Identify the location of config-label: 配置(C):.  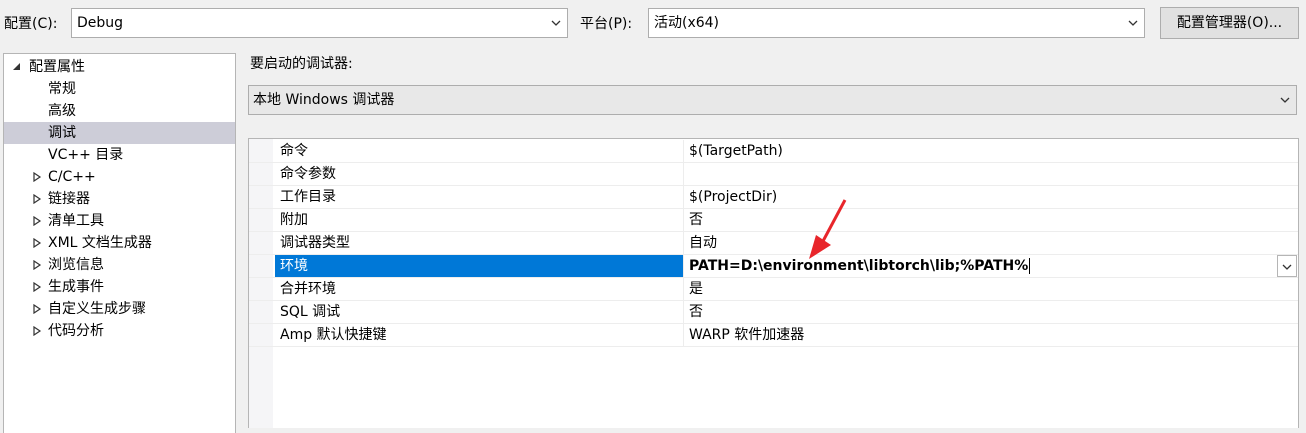
(31, 24).